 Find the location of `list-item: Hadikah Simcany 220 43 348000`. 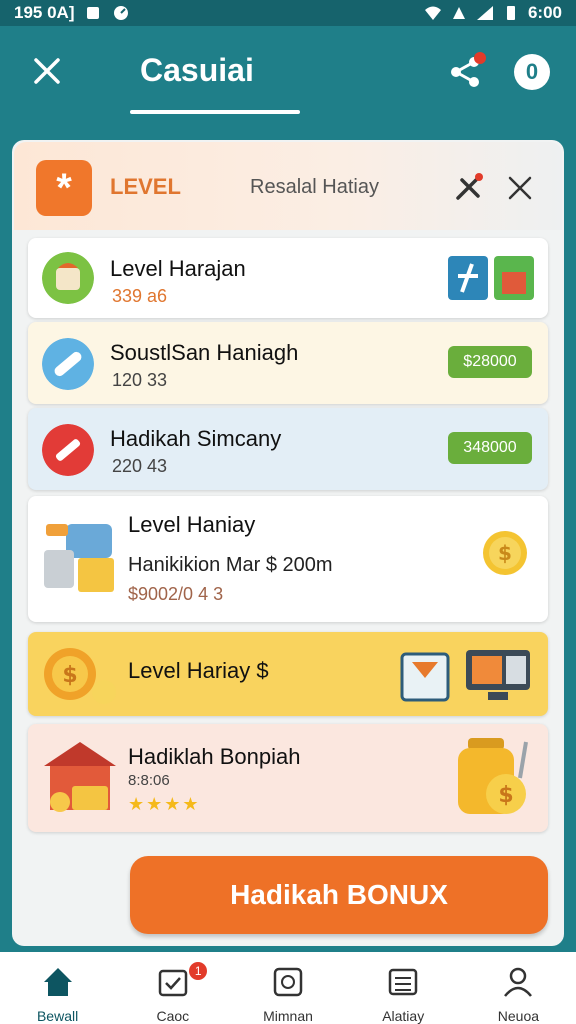

list-item: Hadikah Simcany 220 43 348000 is located at coordinates (288, 449).